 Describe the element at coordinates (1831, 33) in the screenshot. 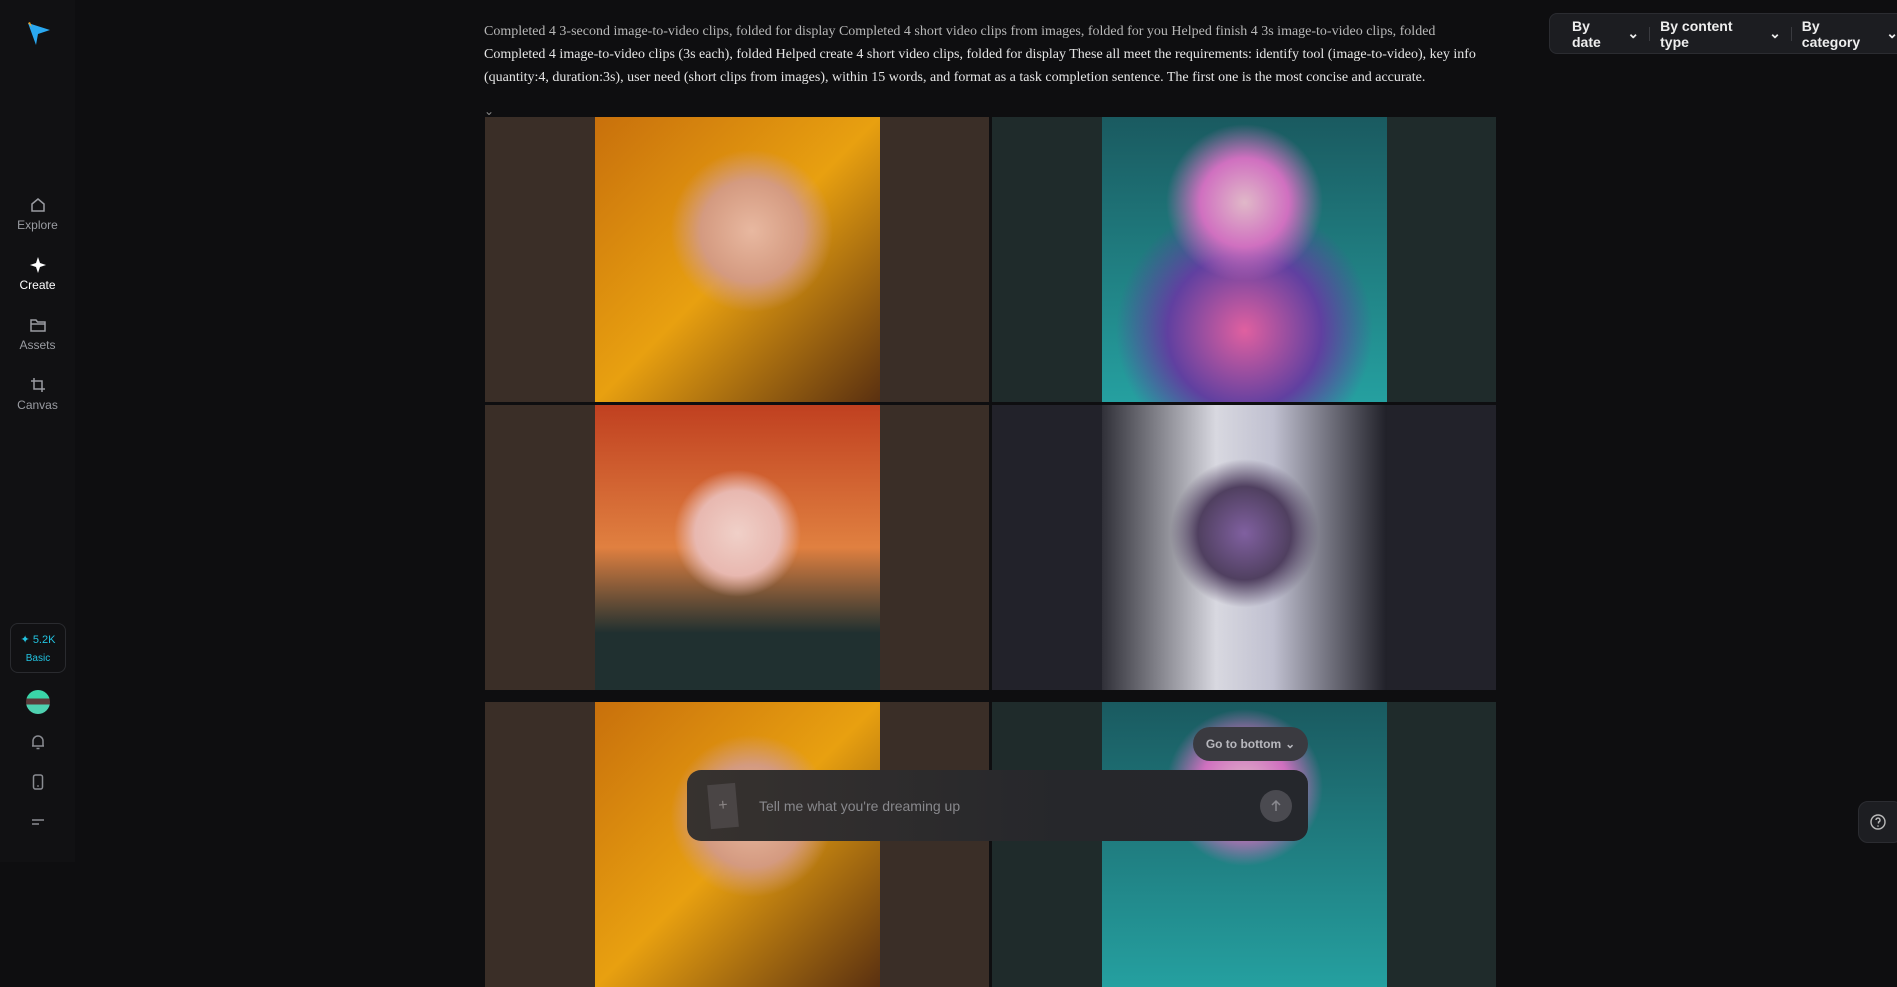

I see `filter-label: By category` at that location.